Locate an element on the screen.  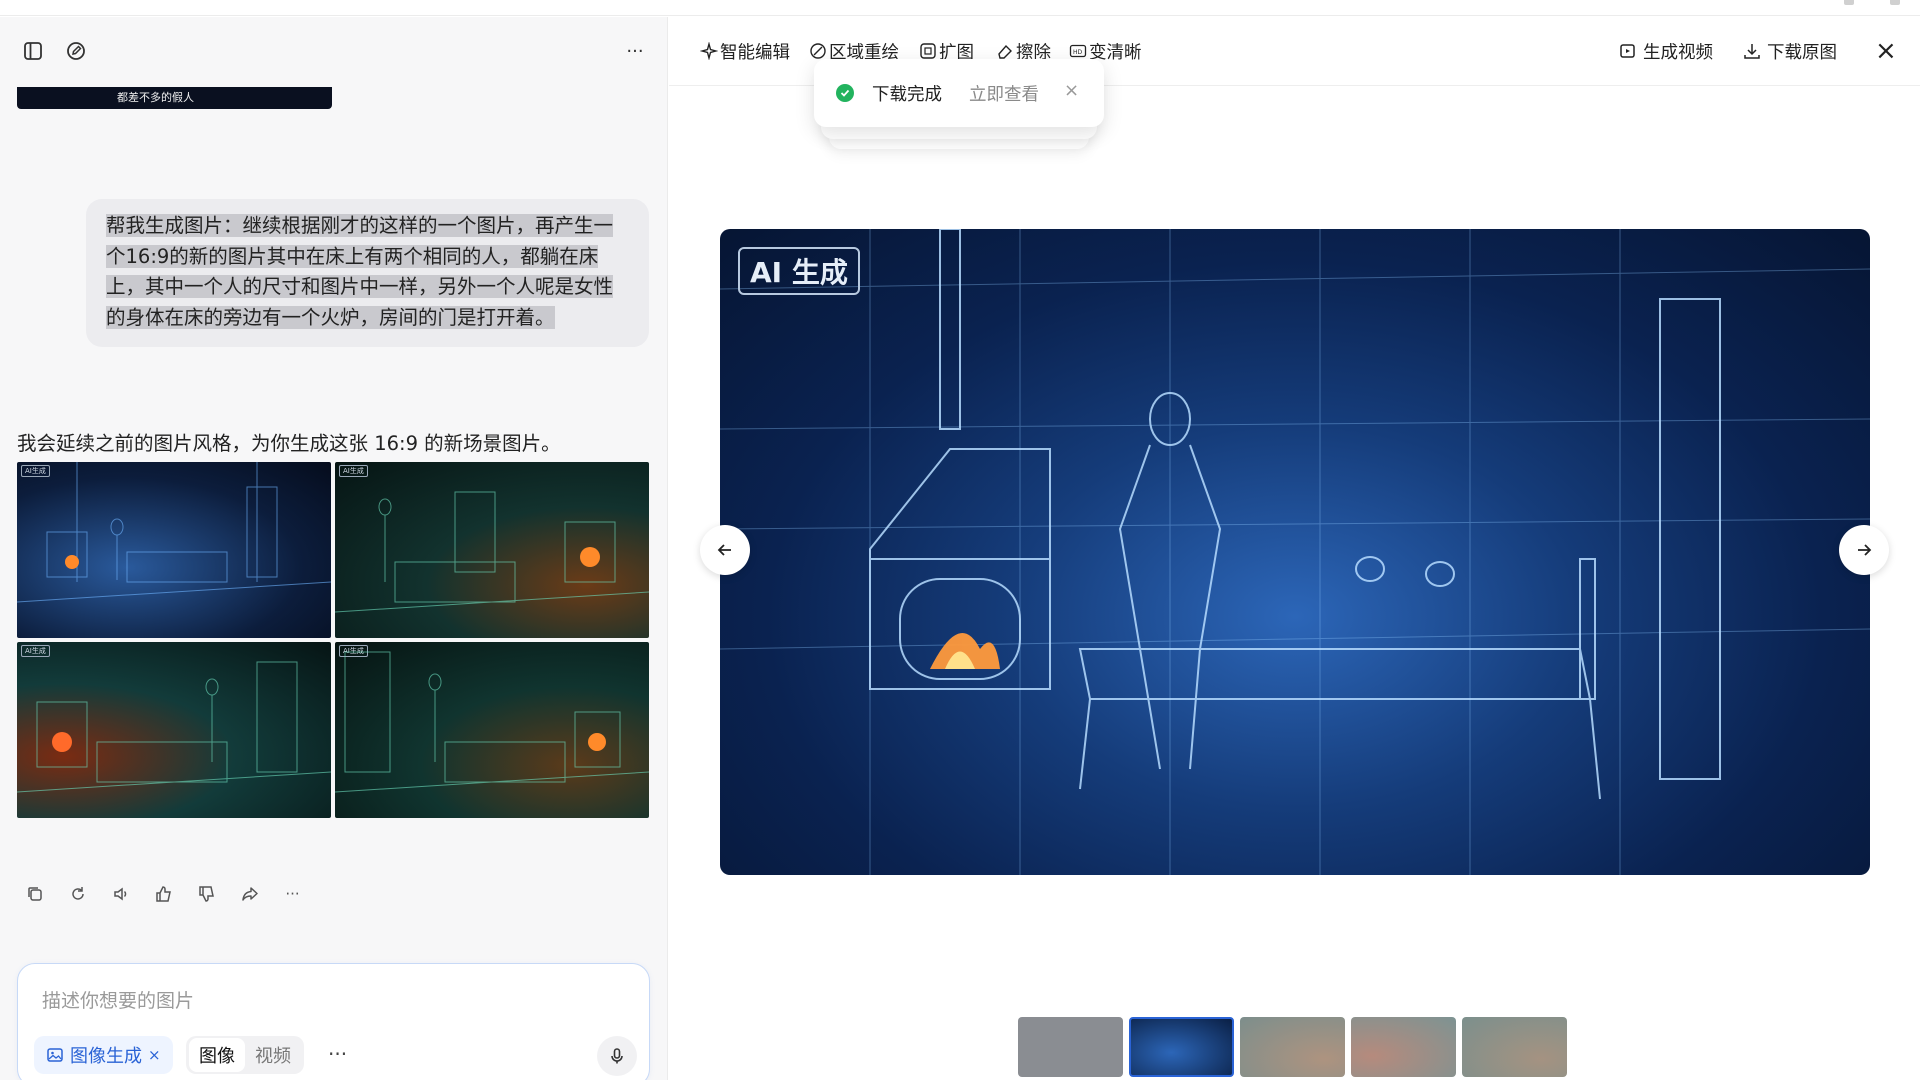
eraser-icon is located at coordinates (1005, 51).